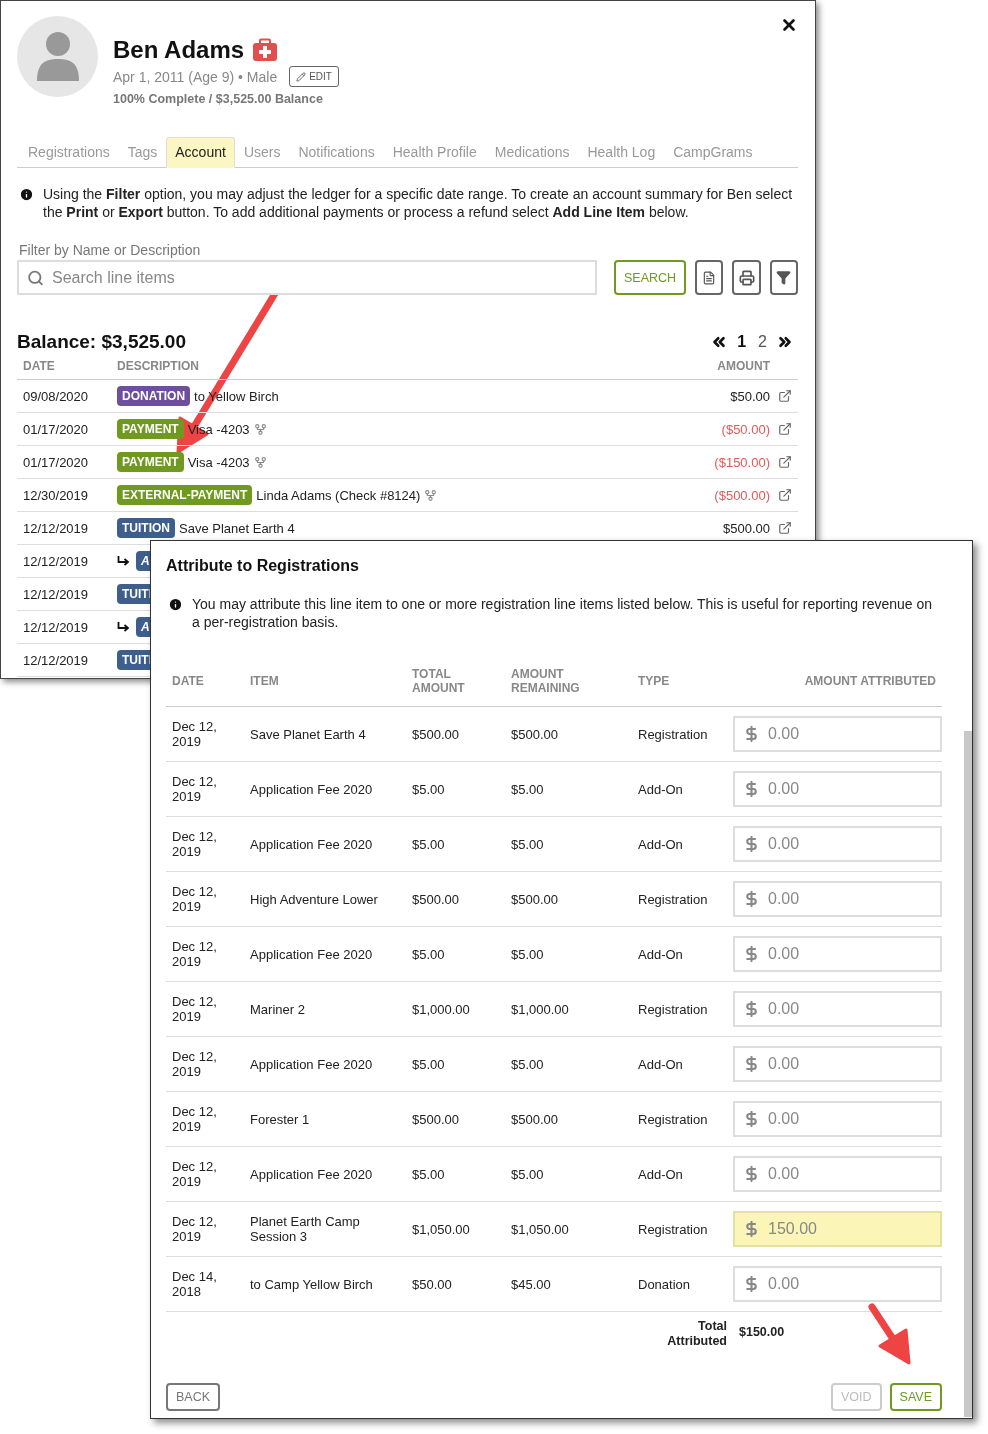 This screenshot has width=988, height=1434. I want to click on page-link: 2, so click(762, 342).